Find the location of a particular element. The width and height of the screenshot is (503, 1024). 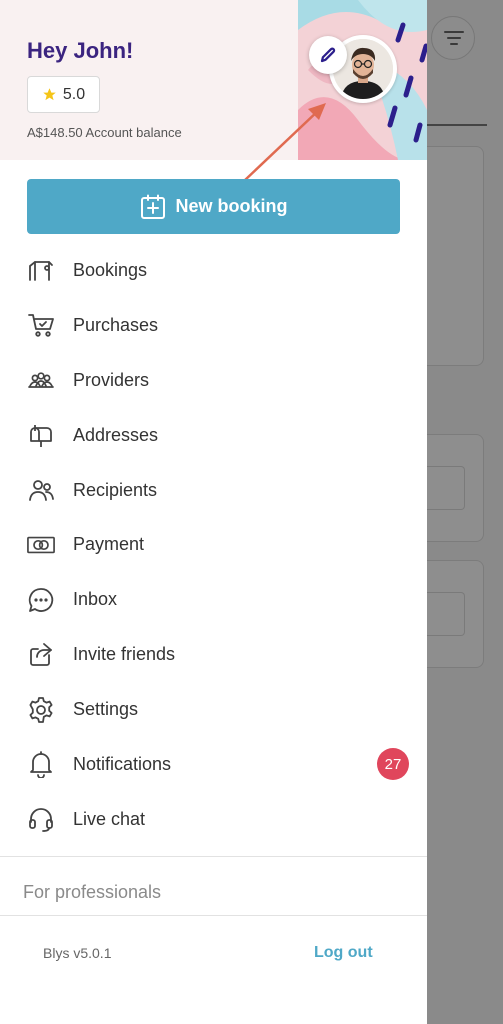

edit-profile-button is located at coordinates (328, 55).